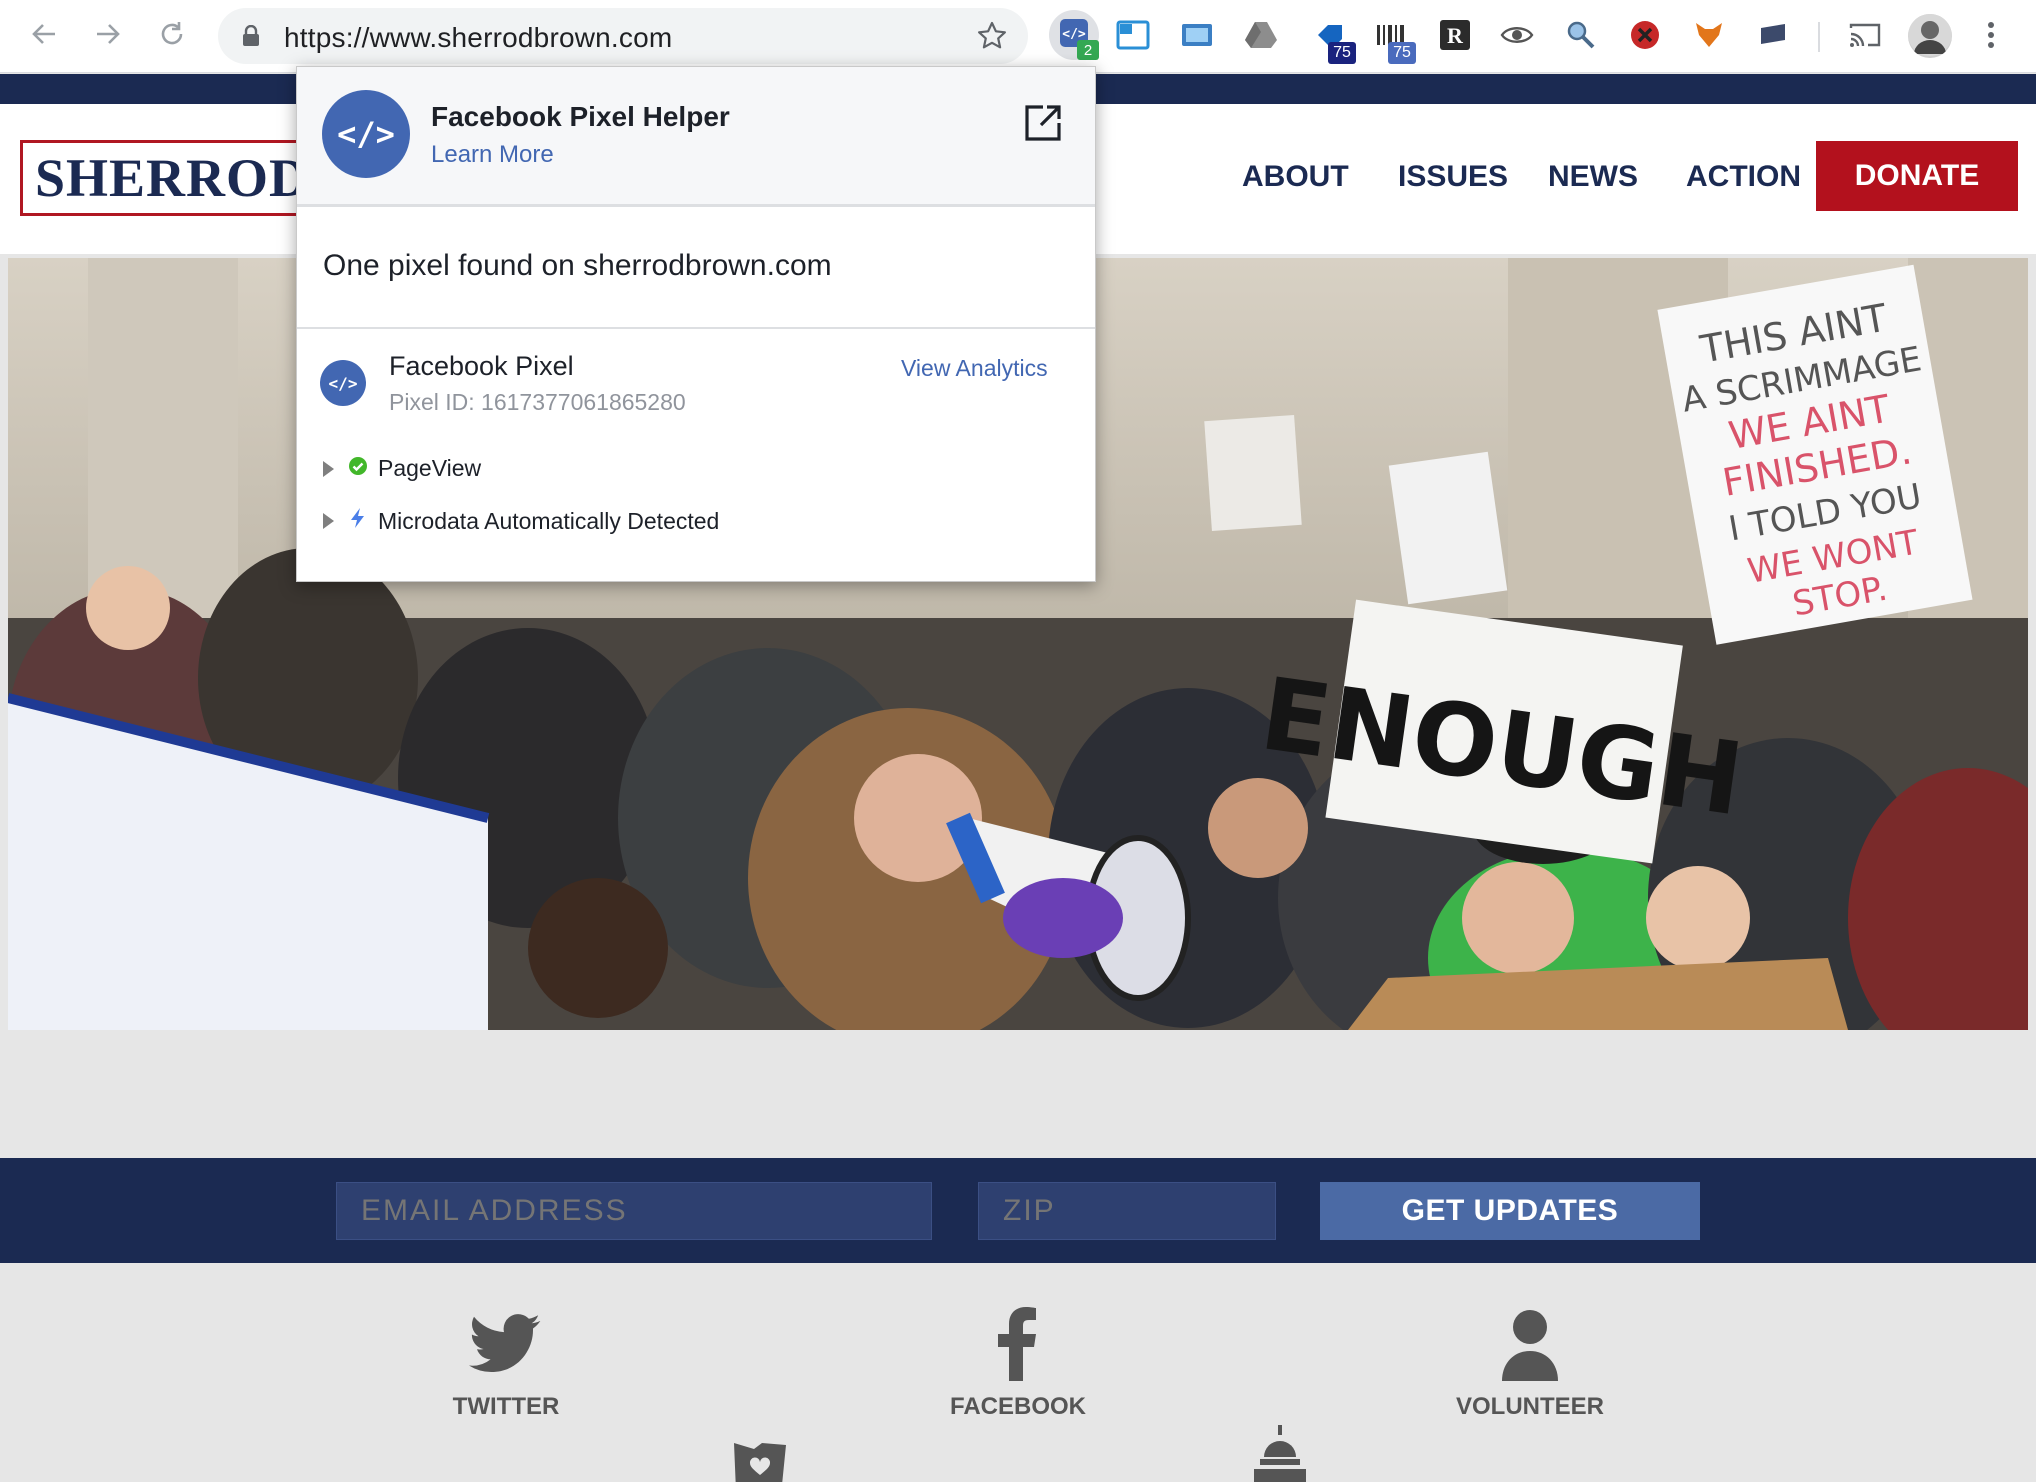 This screenshot has height=1482, width=2036. What do you see at coordinates (1043, 125) in the screenshot?
I see `open-external-icon` at bounding box center [1043, 125].